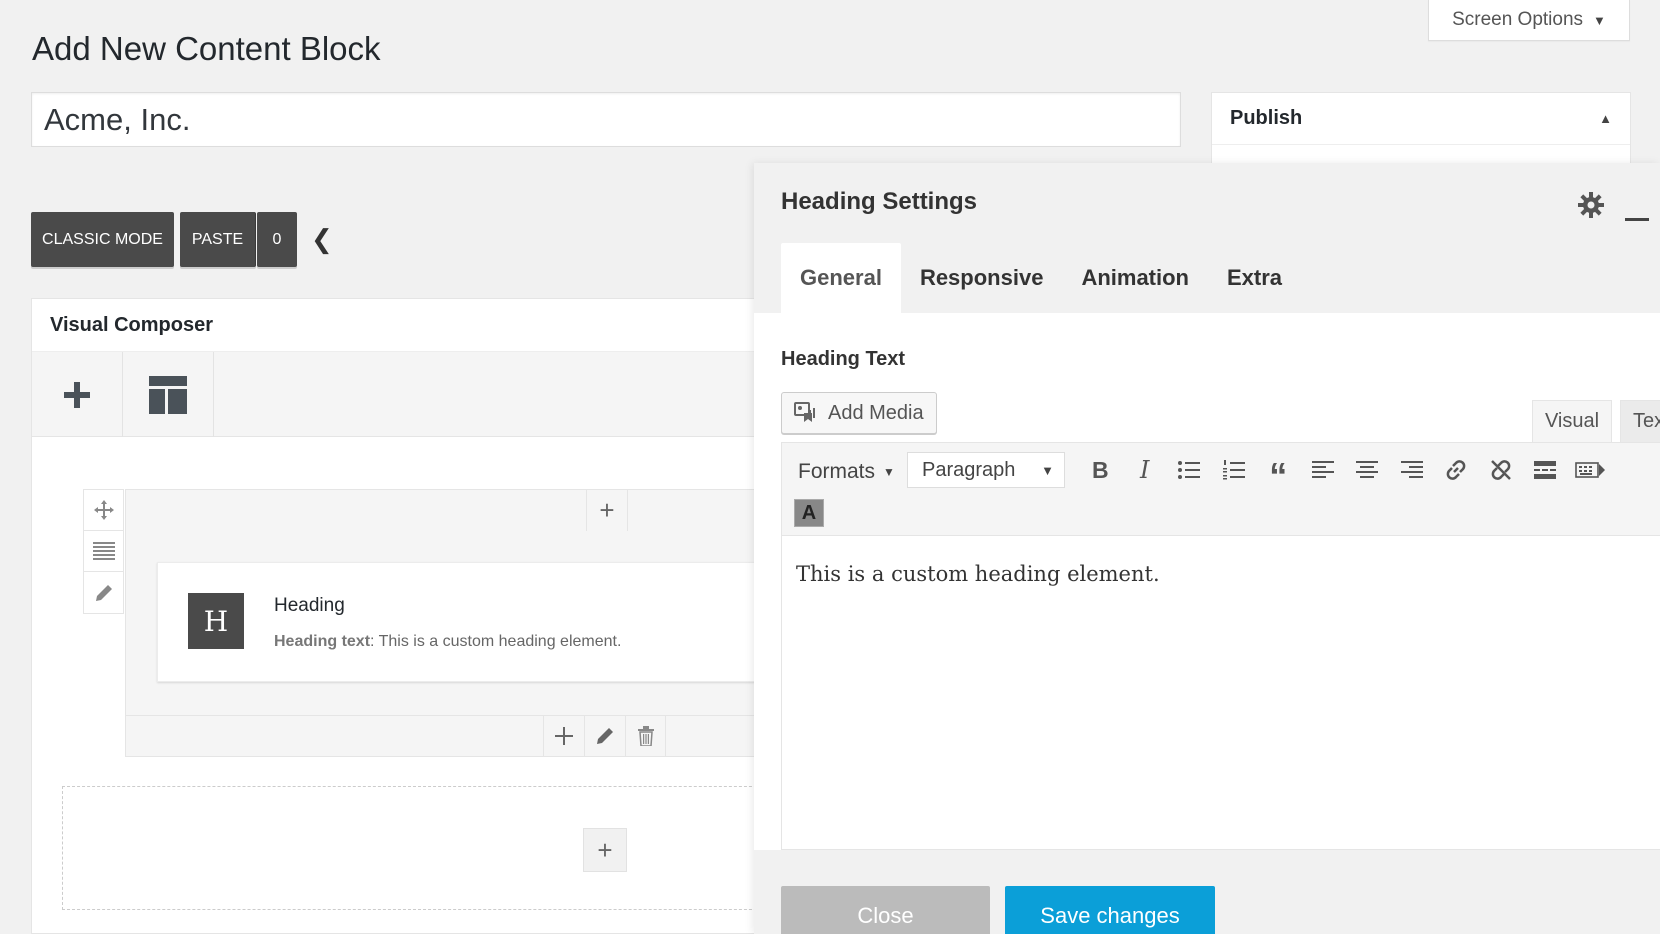  I want to click on editor-content-area: This is a custom heading element., so click(1221, 574).